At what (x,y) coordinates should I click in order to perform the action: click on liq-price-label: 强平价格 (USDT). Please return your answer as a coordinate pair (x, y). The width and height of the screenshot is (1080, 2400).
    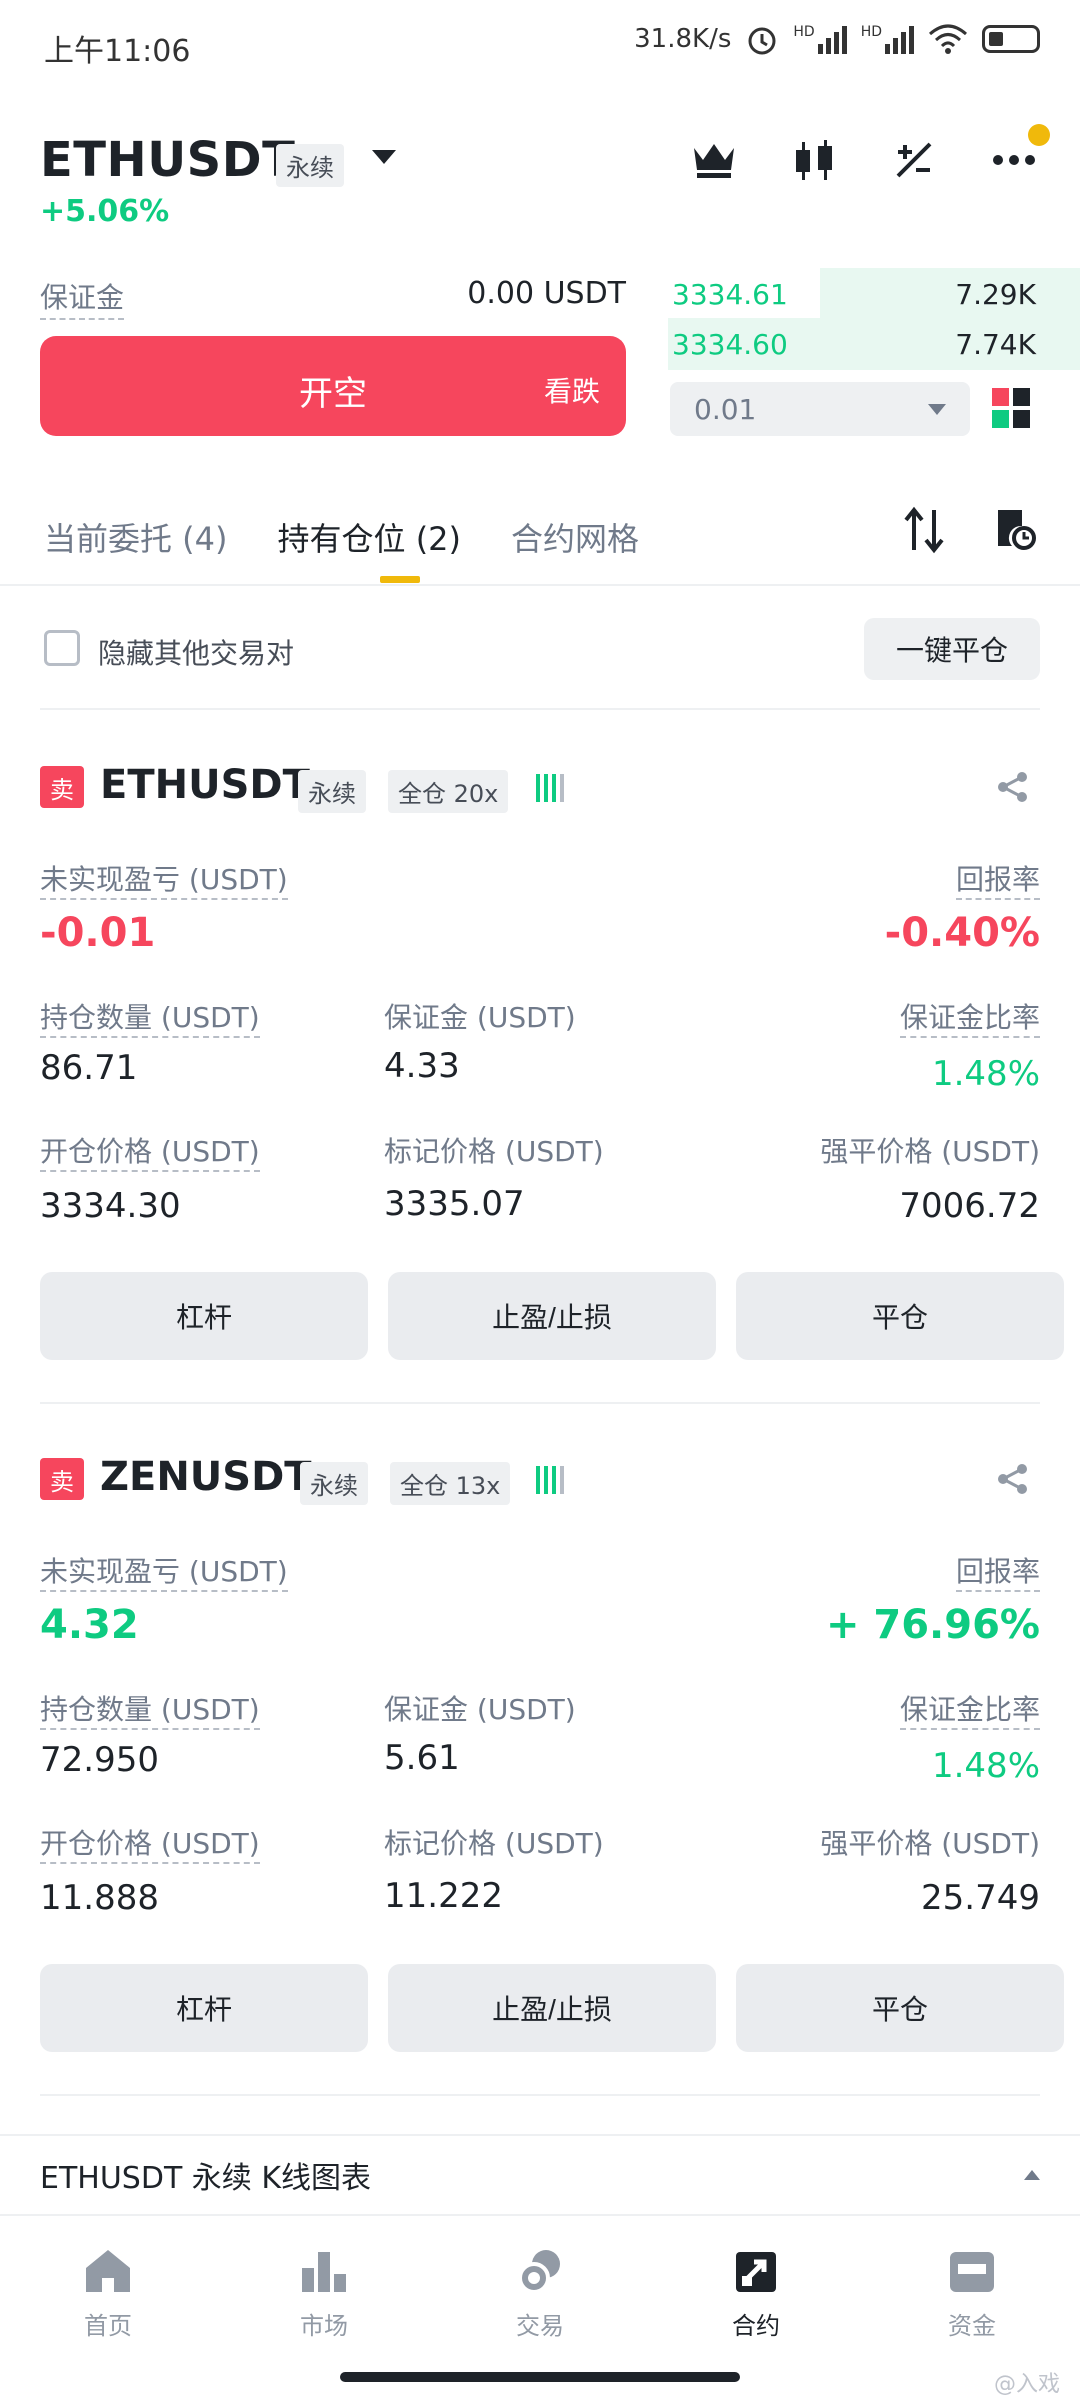
    Looking at the image, I should click on (930, 1151).